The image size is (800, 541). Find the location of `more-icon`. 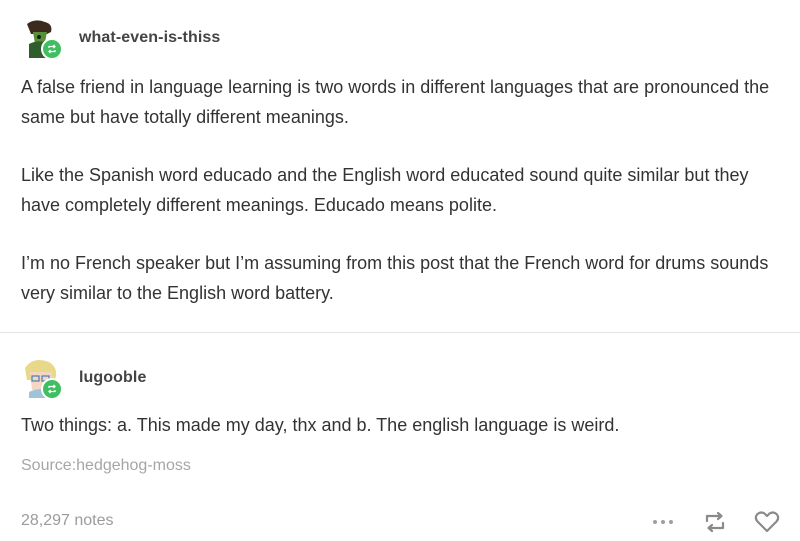

more-icon is located at coordinates (663, 522).